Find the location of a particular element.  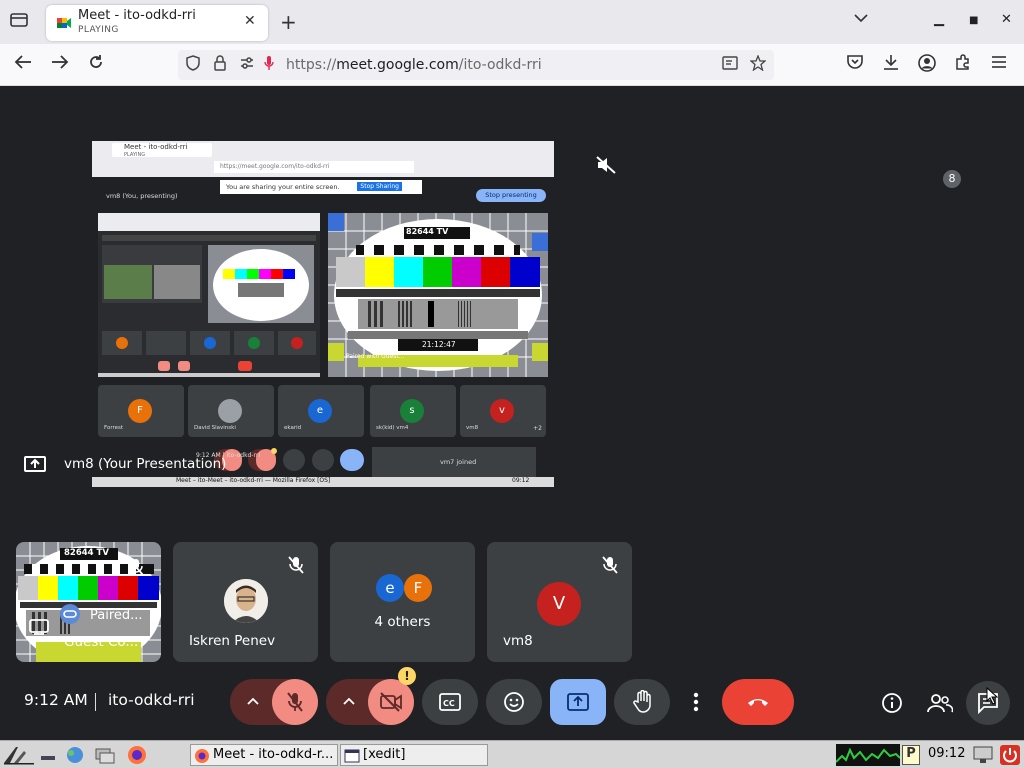

raise-hand-button is located at coordinates (642, 702).